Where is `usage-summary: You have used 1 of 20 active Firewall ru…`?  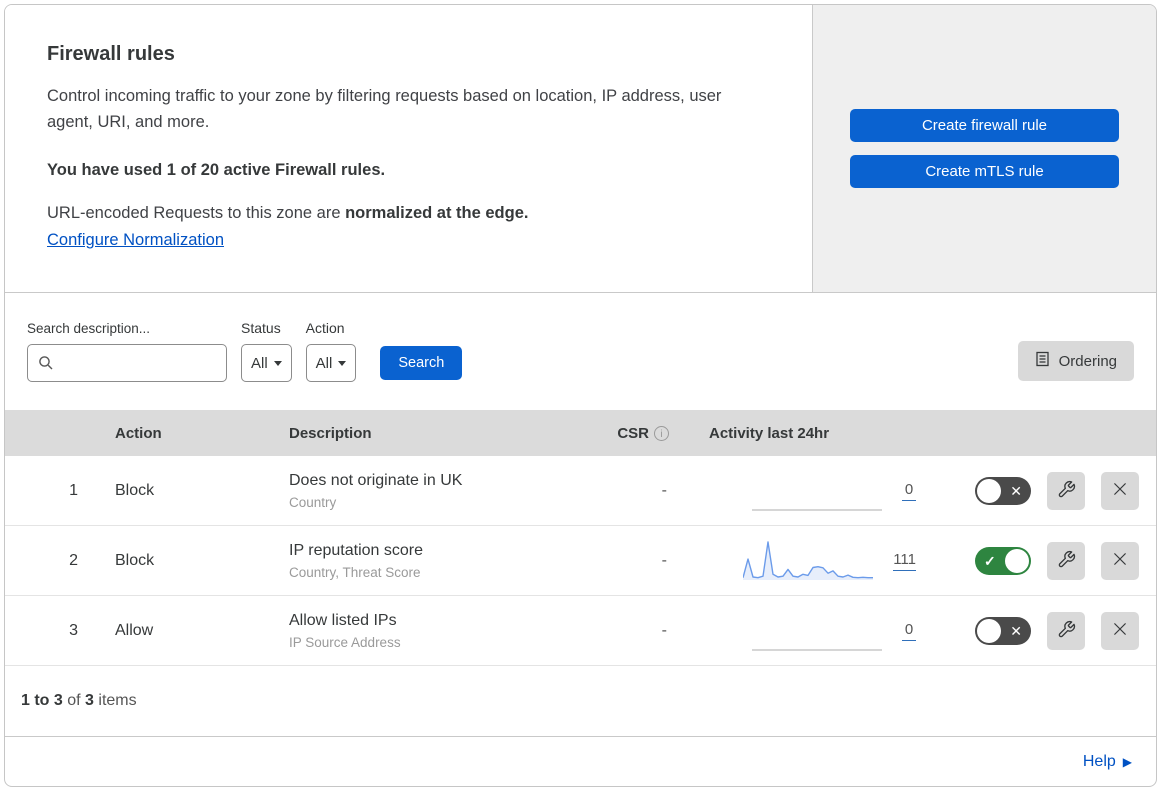 usage-summary: You have used 1 of 20 active Firewall ru… is located at coordinates (216, 170).